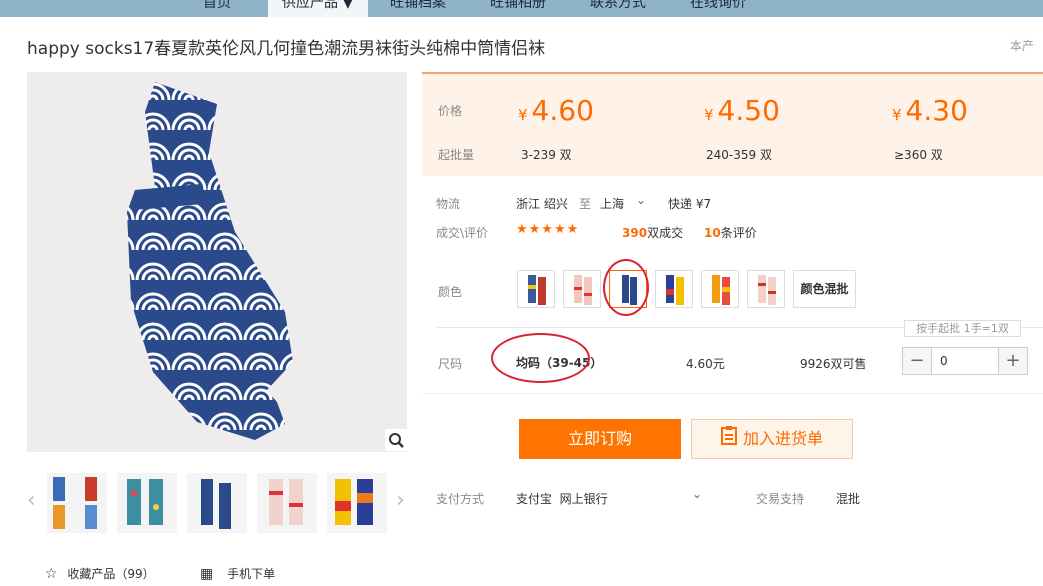  I want to click on deal-count-number: 390, so click(635, 233).